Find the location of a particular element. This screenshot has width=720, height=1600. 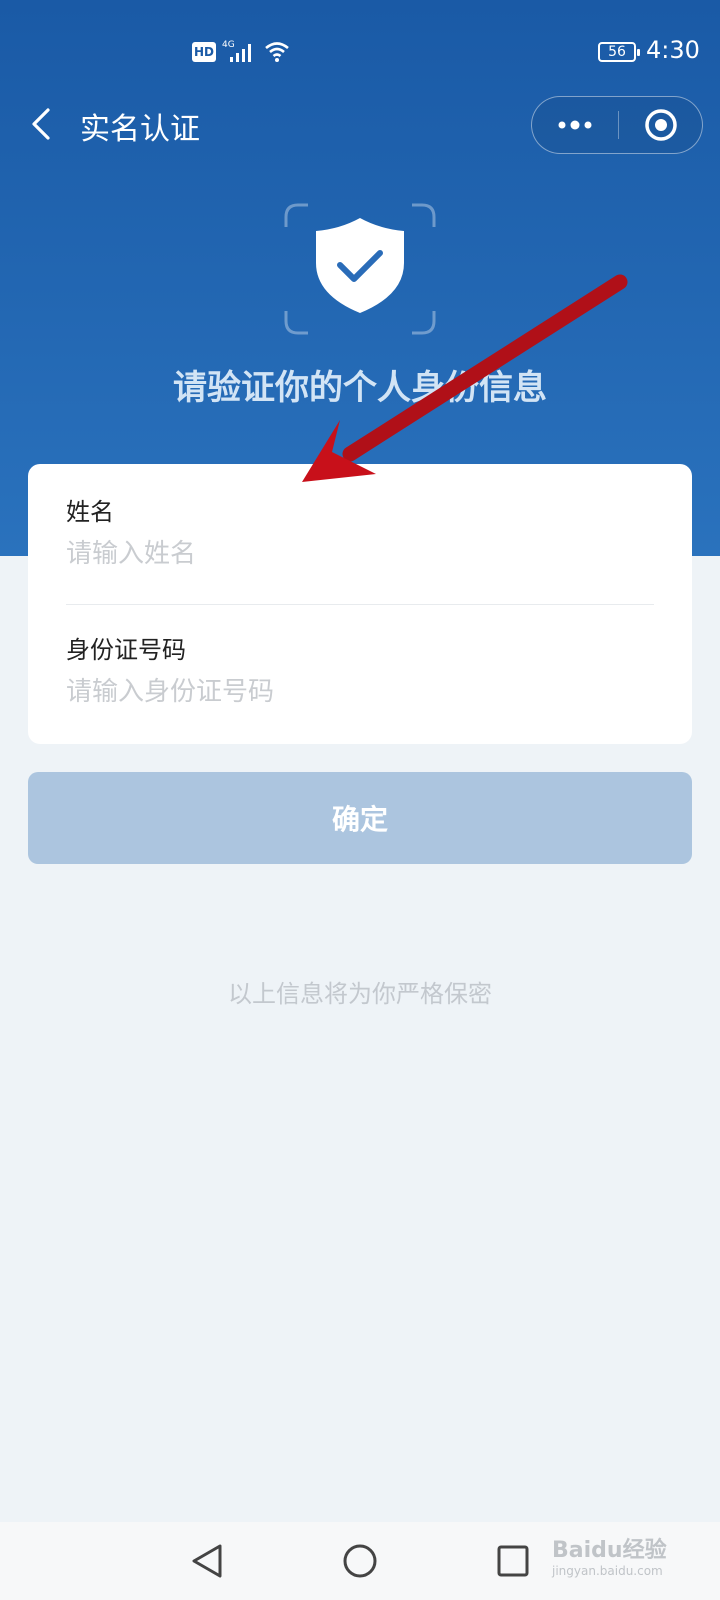

page-title: 实名认证 is located at coordinates (140, 129).